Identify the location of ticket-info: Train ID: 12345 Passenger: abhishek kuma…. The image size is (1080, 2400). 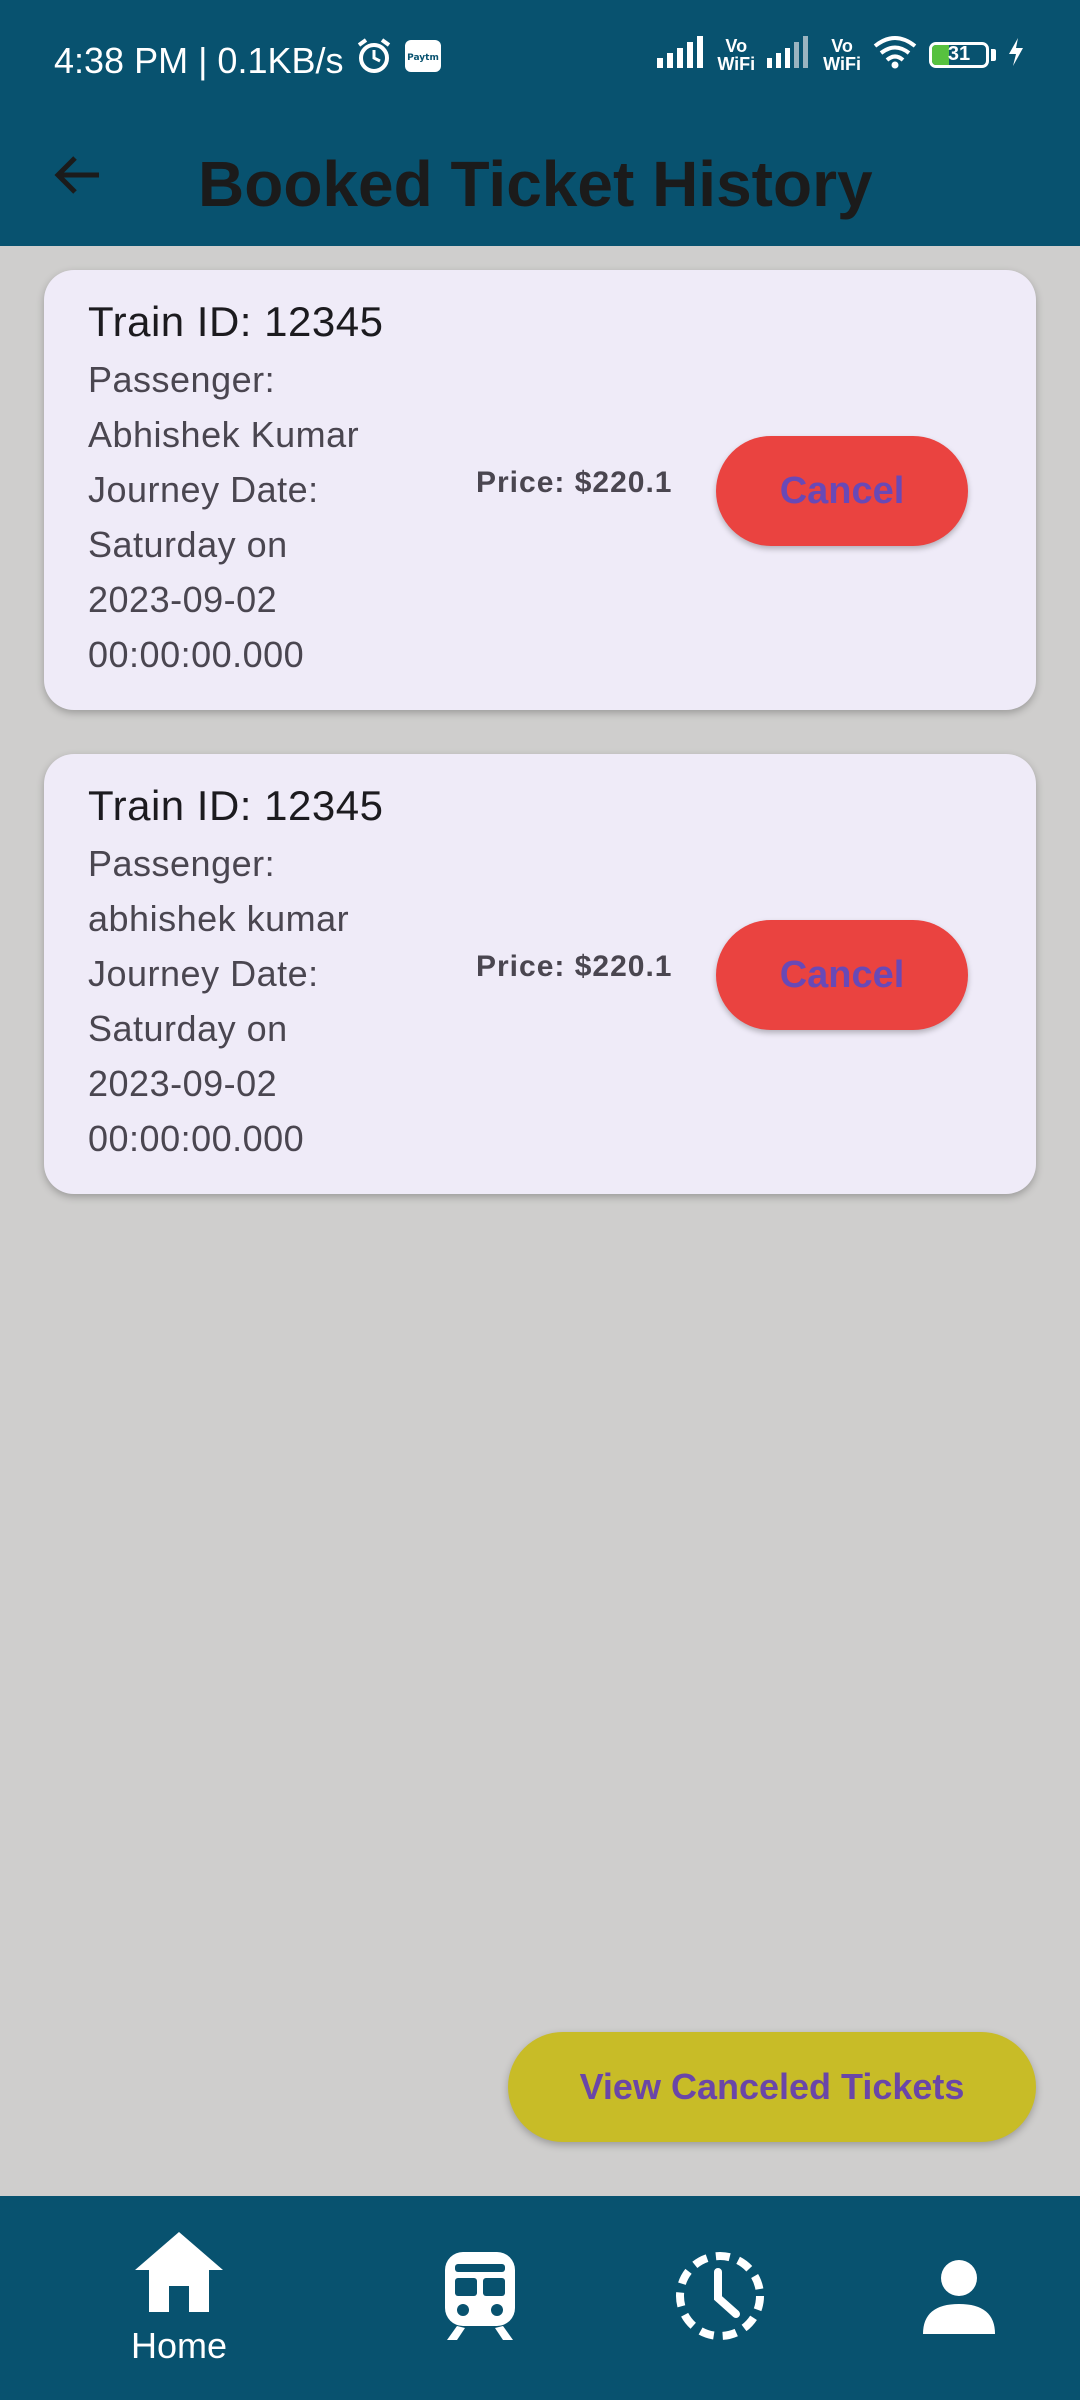
(268, 971).